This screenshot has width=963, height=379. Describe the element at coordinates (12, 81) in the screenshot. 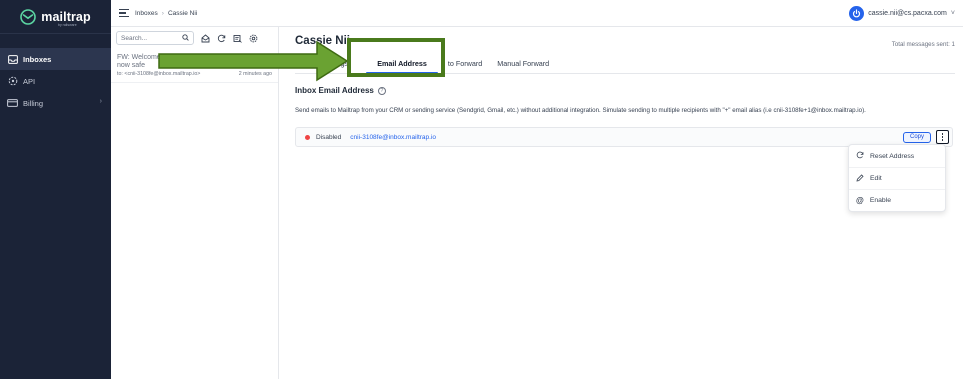

I see `api-icon` at that location.